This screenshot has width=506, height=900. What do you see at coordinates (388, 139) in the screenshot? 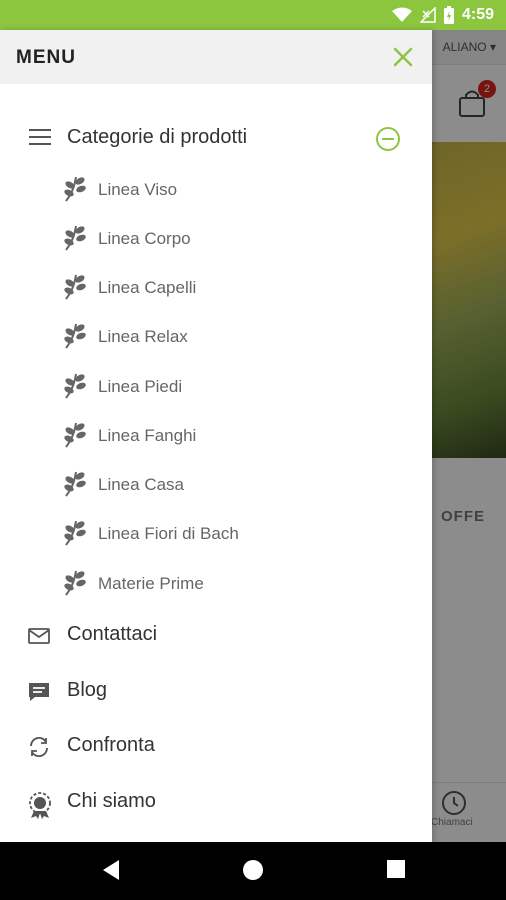
I see `collapse-icon` at bounding box center [388, 139].